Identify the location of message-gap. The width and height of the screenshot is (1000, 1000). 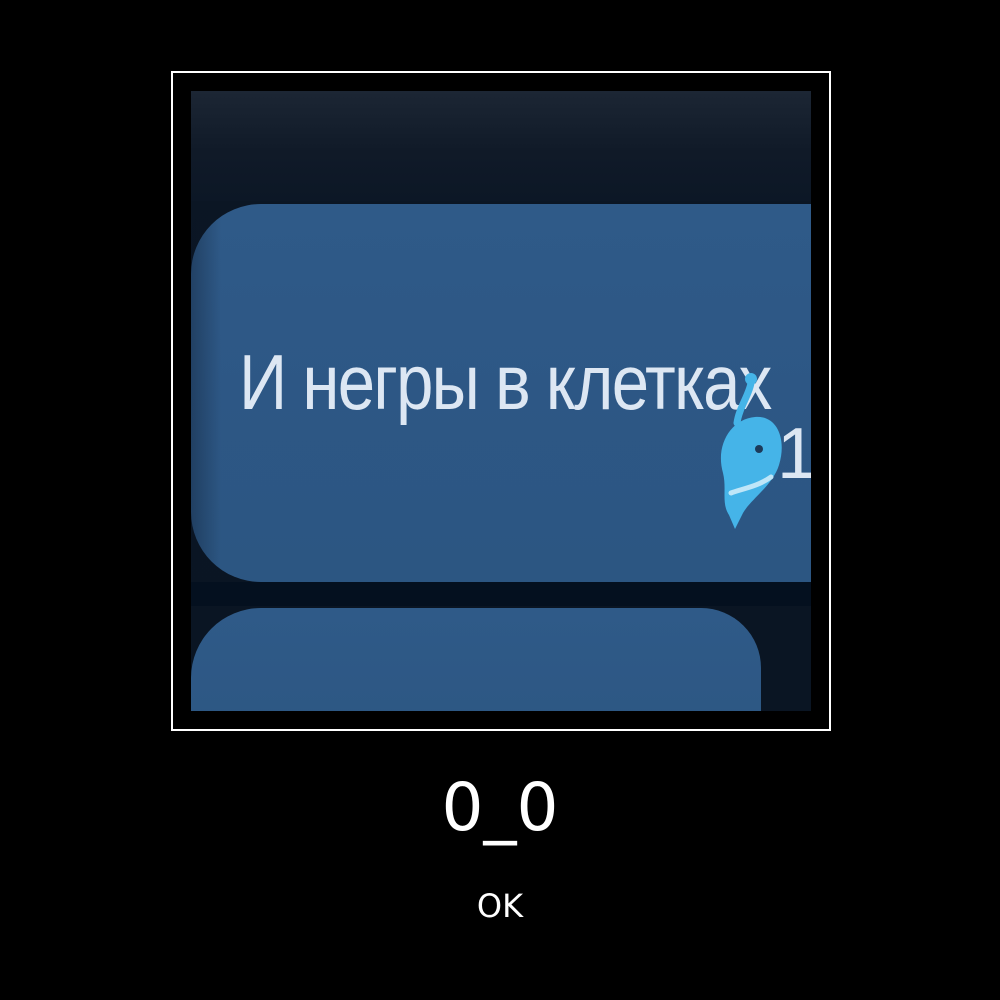
(501, 594).